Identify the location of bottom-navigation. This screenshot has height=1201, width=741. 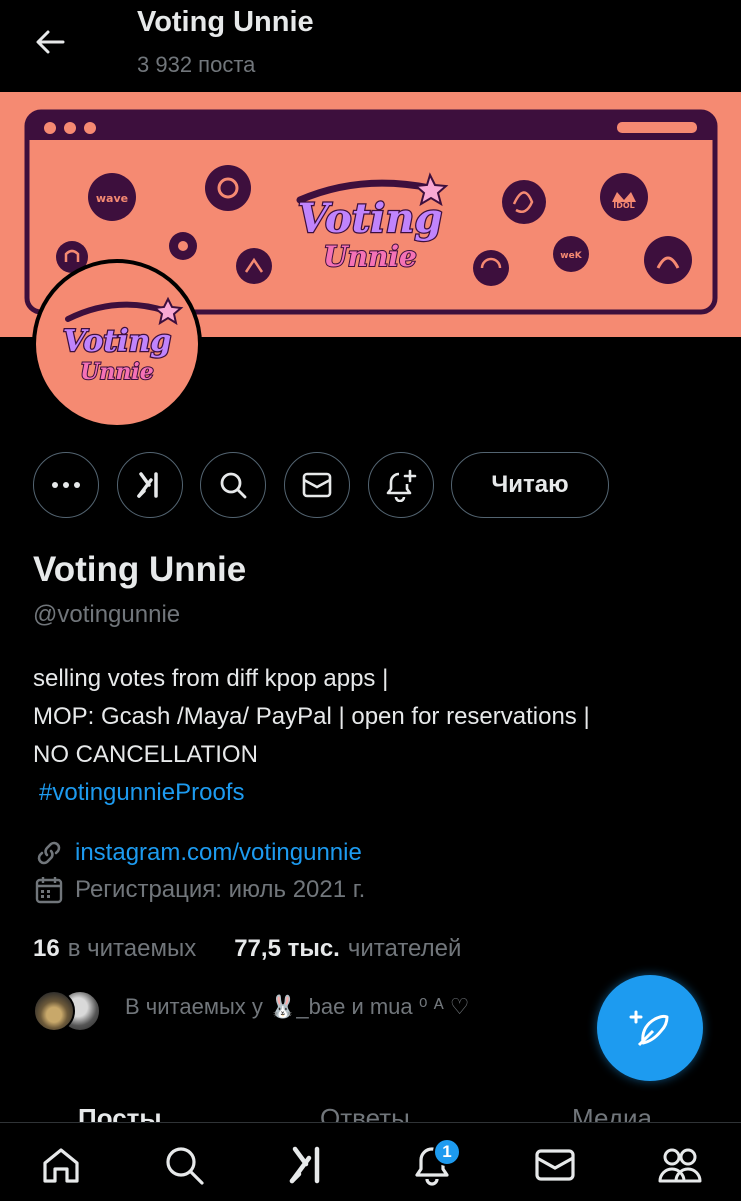
(370, 1161).